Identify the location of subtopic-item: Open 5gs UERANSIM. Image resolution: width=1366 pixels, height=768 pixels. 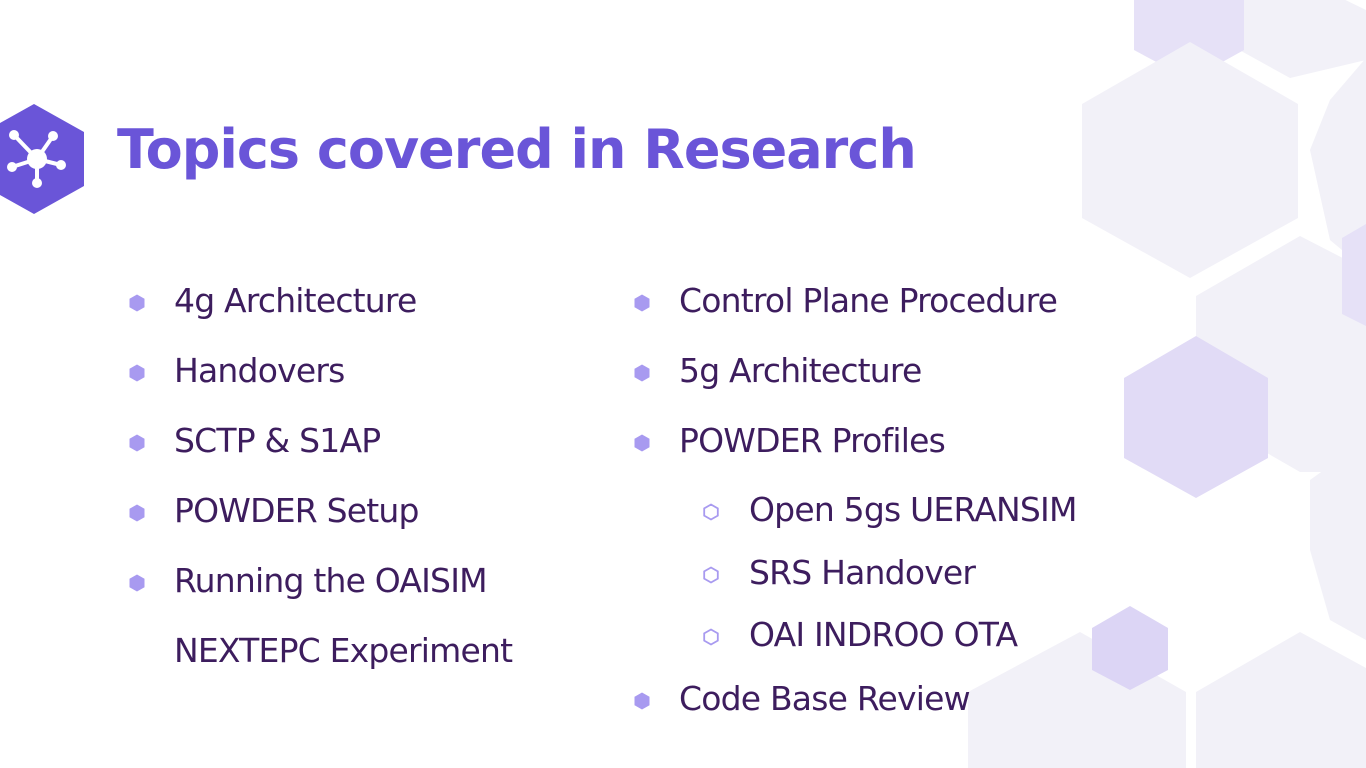
(913, 509).